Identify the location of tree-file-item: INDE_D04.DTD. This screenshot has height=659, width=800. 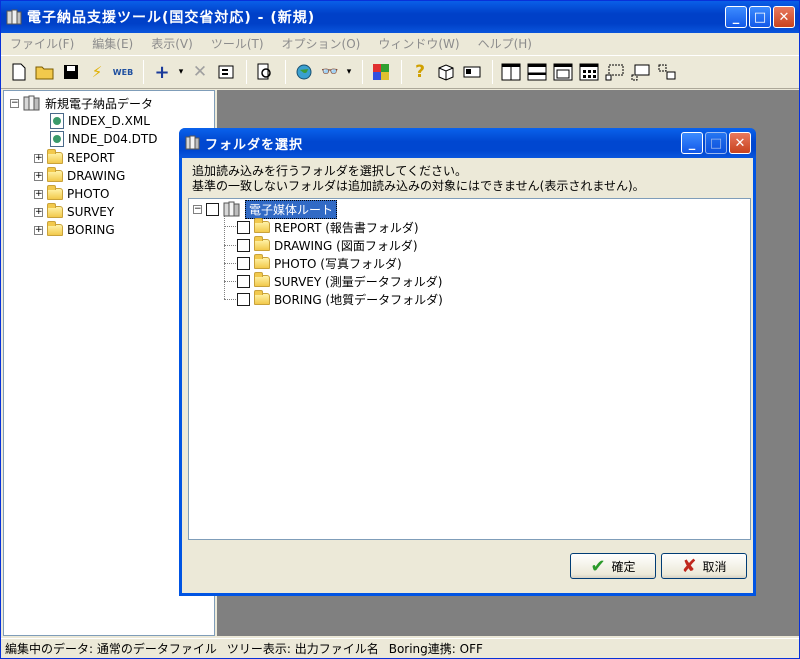
(103, 139).